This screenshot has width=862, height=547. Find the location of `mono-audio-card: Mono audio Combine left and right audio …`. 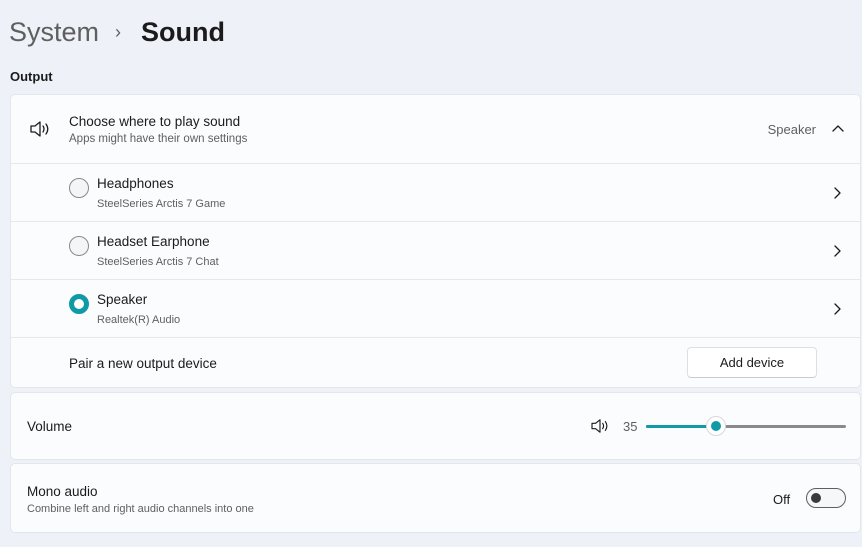

mono-audio-card: Mono audio Combine left and right audio … is located at coordinates (435, 498).